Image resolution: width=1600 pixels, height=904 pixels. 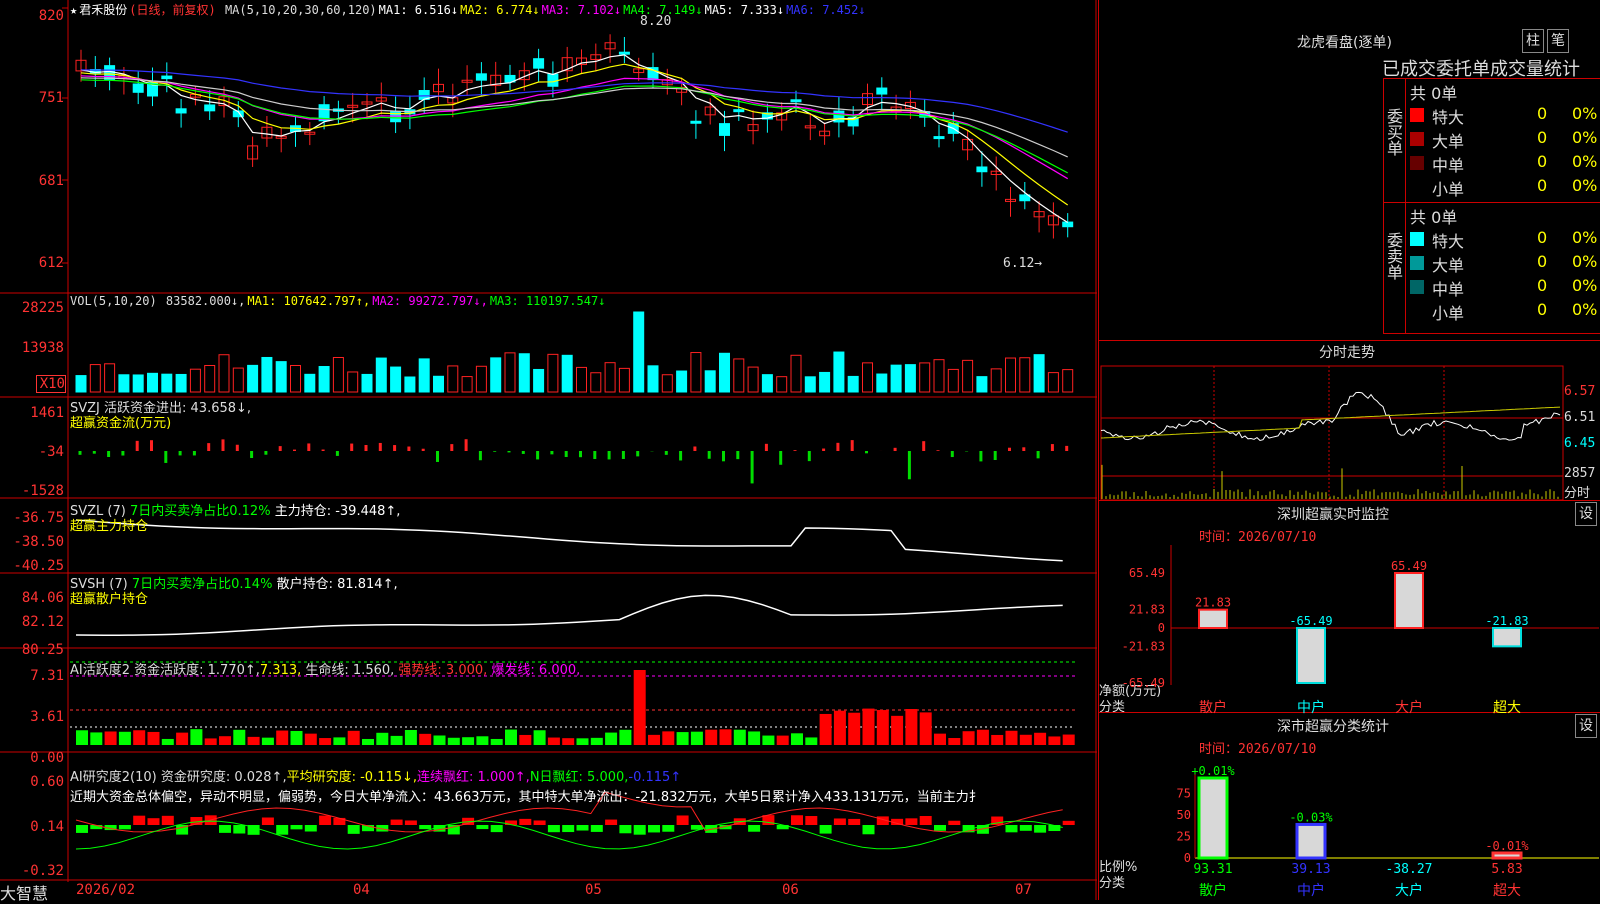 I want to click on svzl-sub: 超赢主力持仓, so click(x=109, y=524).